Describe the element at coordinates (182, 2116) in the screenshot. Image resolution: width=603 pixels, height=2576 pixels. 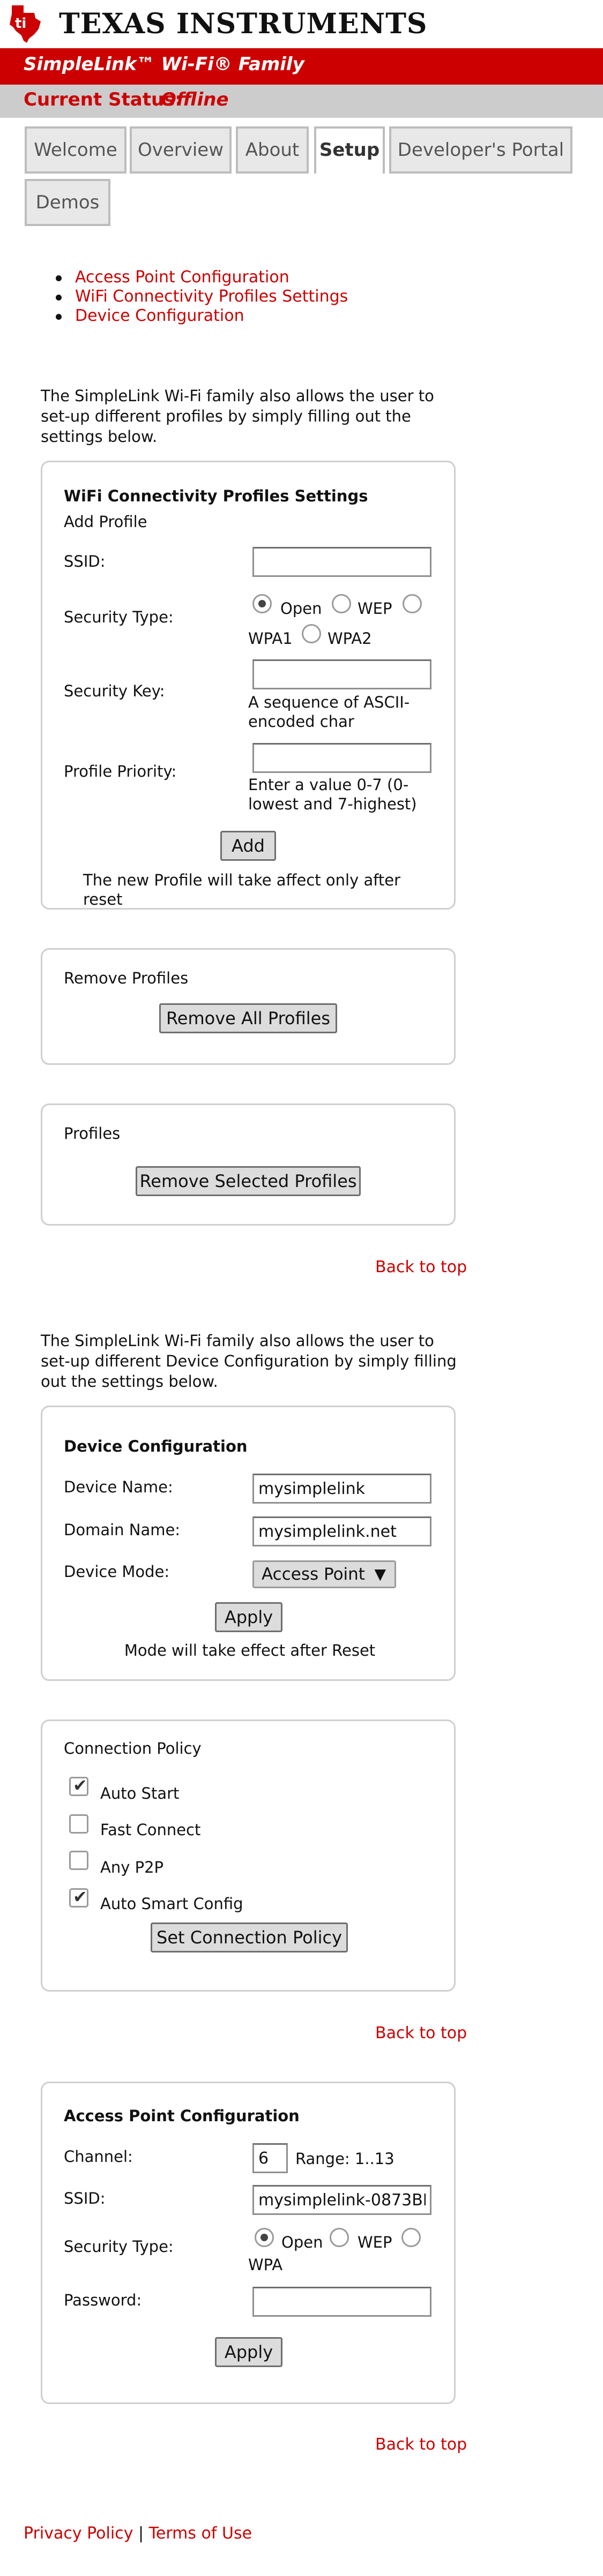
I see `access-point-title: Access Point Configuration` at that location.